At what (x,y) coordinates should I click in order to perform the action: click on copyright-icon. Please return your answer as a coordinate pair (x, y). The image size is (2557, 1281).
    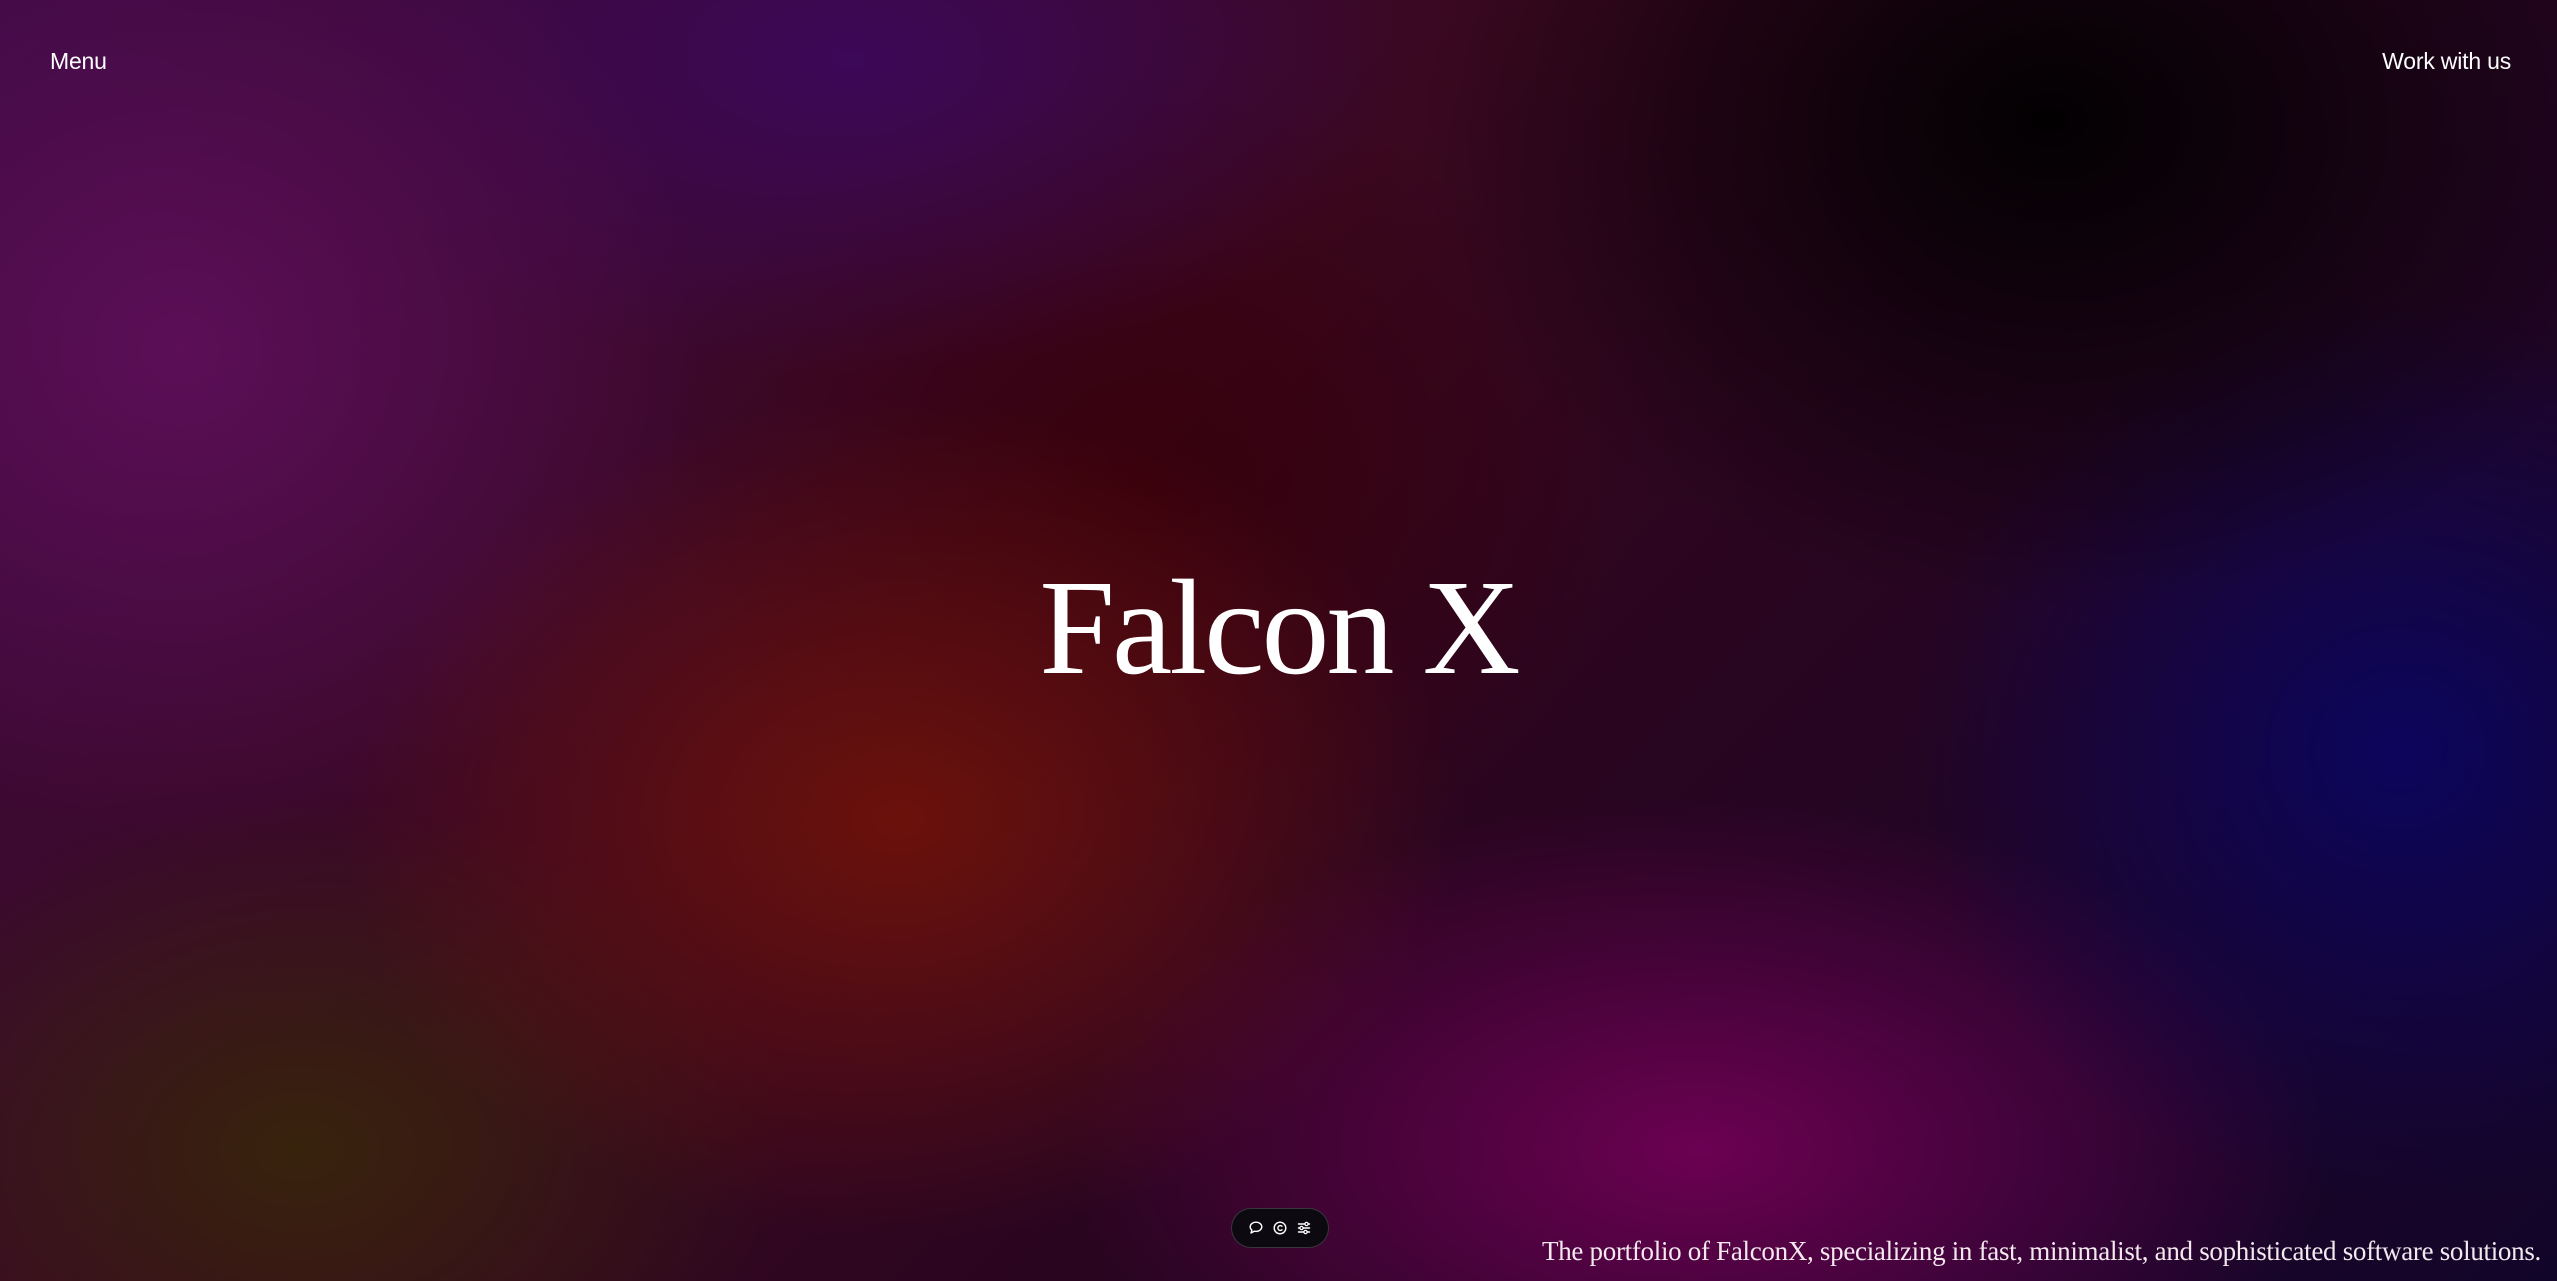
    Looking at the image, I should click on (1280, 1228).